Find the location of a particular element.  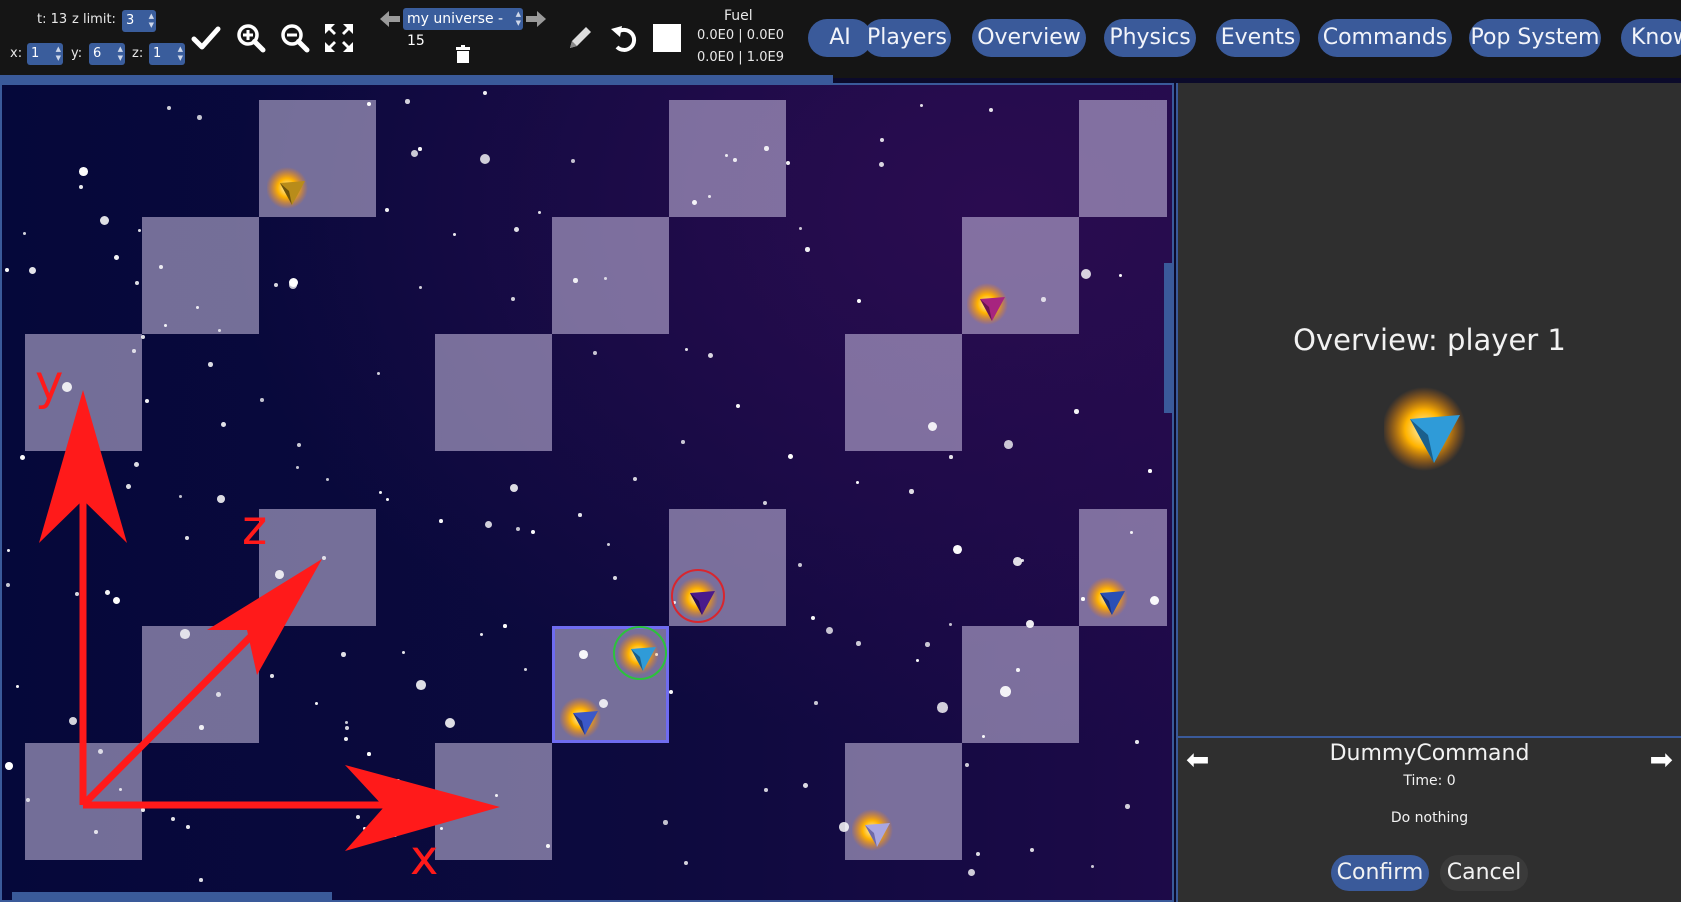

tab-players: Players is located at coordinates (907, 38).